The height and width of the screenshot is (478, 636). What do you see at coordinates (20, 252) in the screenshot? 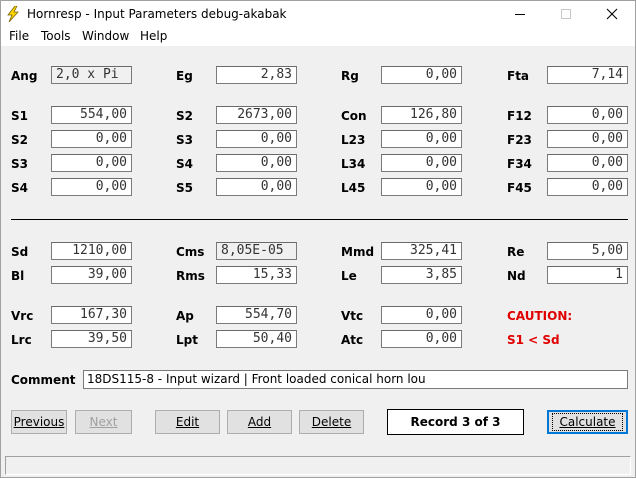
I see `label-sd: Sd` at bounding box center [20, 252].